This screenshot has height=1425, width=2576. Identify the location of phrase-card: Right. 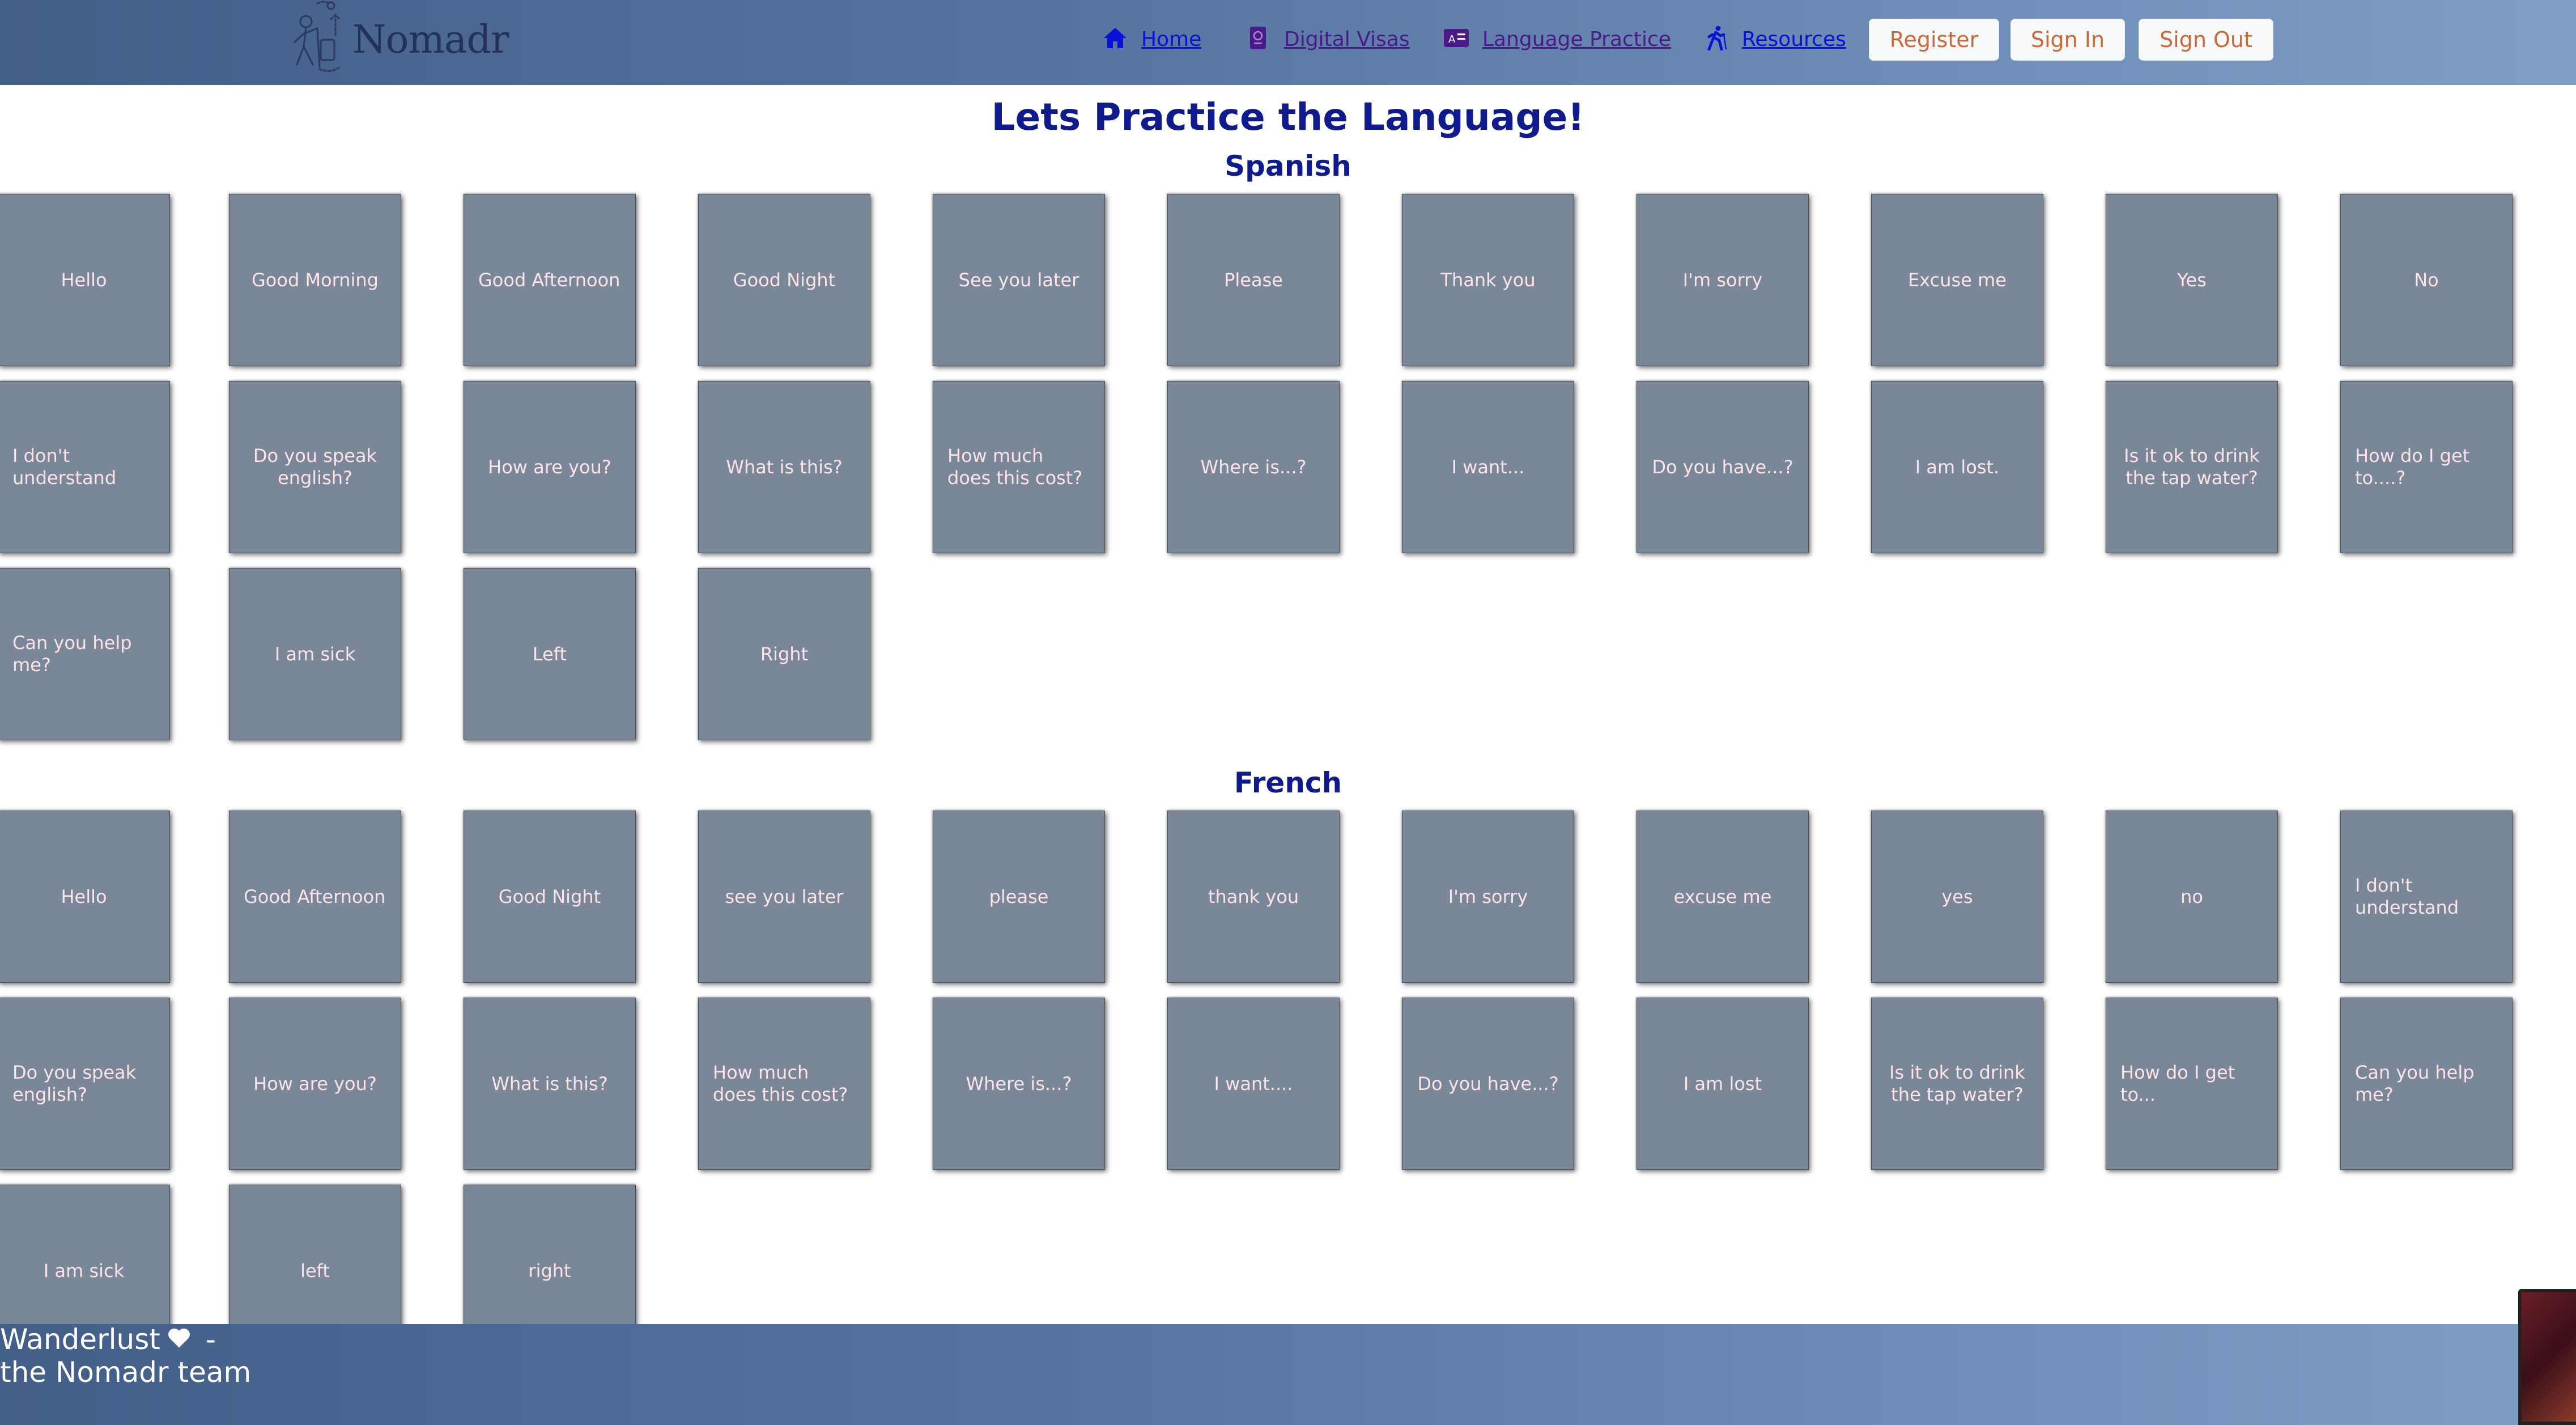
(784, 654).